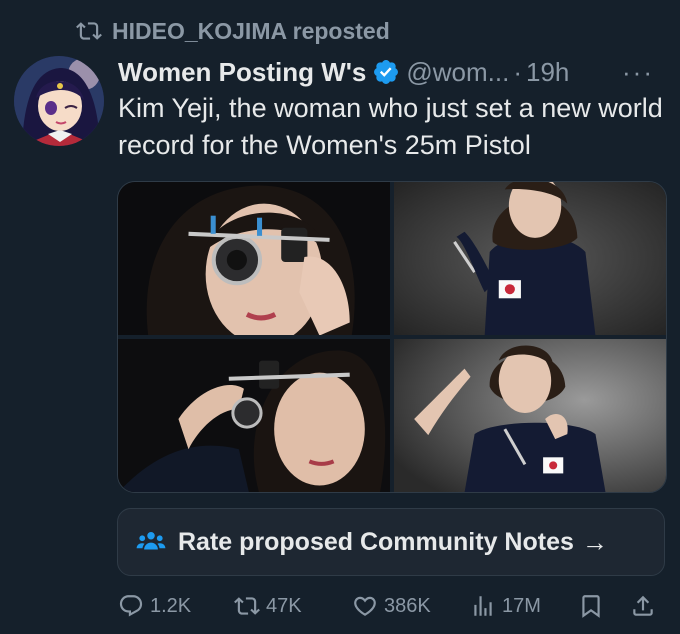 Image resolution: width=680 pixels, height=634 pixels. I want to click on arrow-right-icon: →, so click(594, 541).